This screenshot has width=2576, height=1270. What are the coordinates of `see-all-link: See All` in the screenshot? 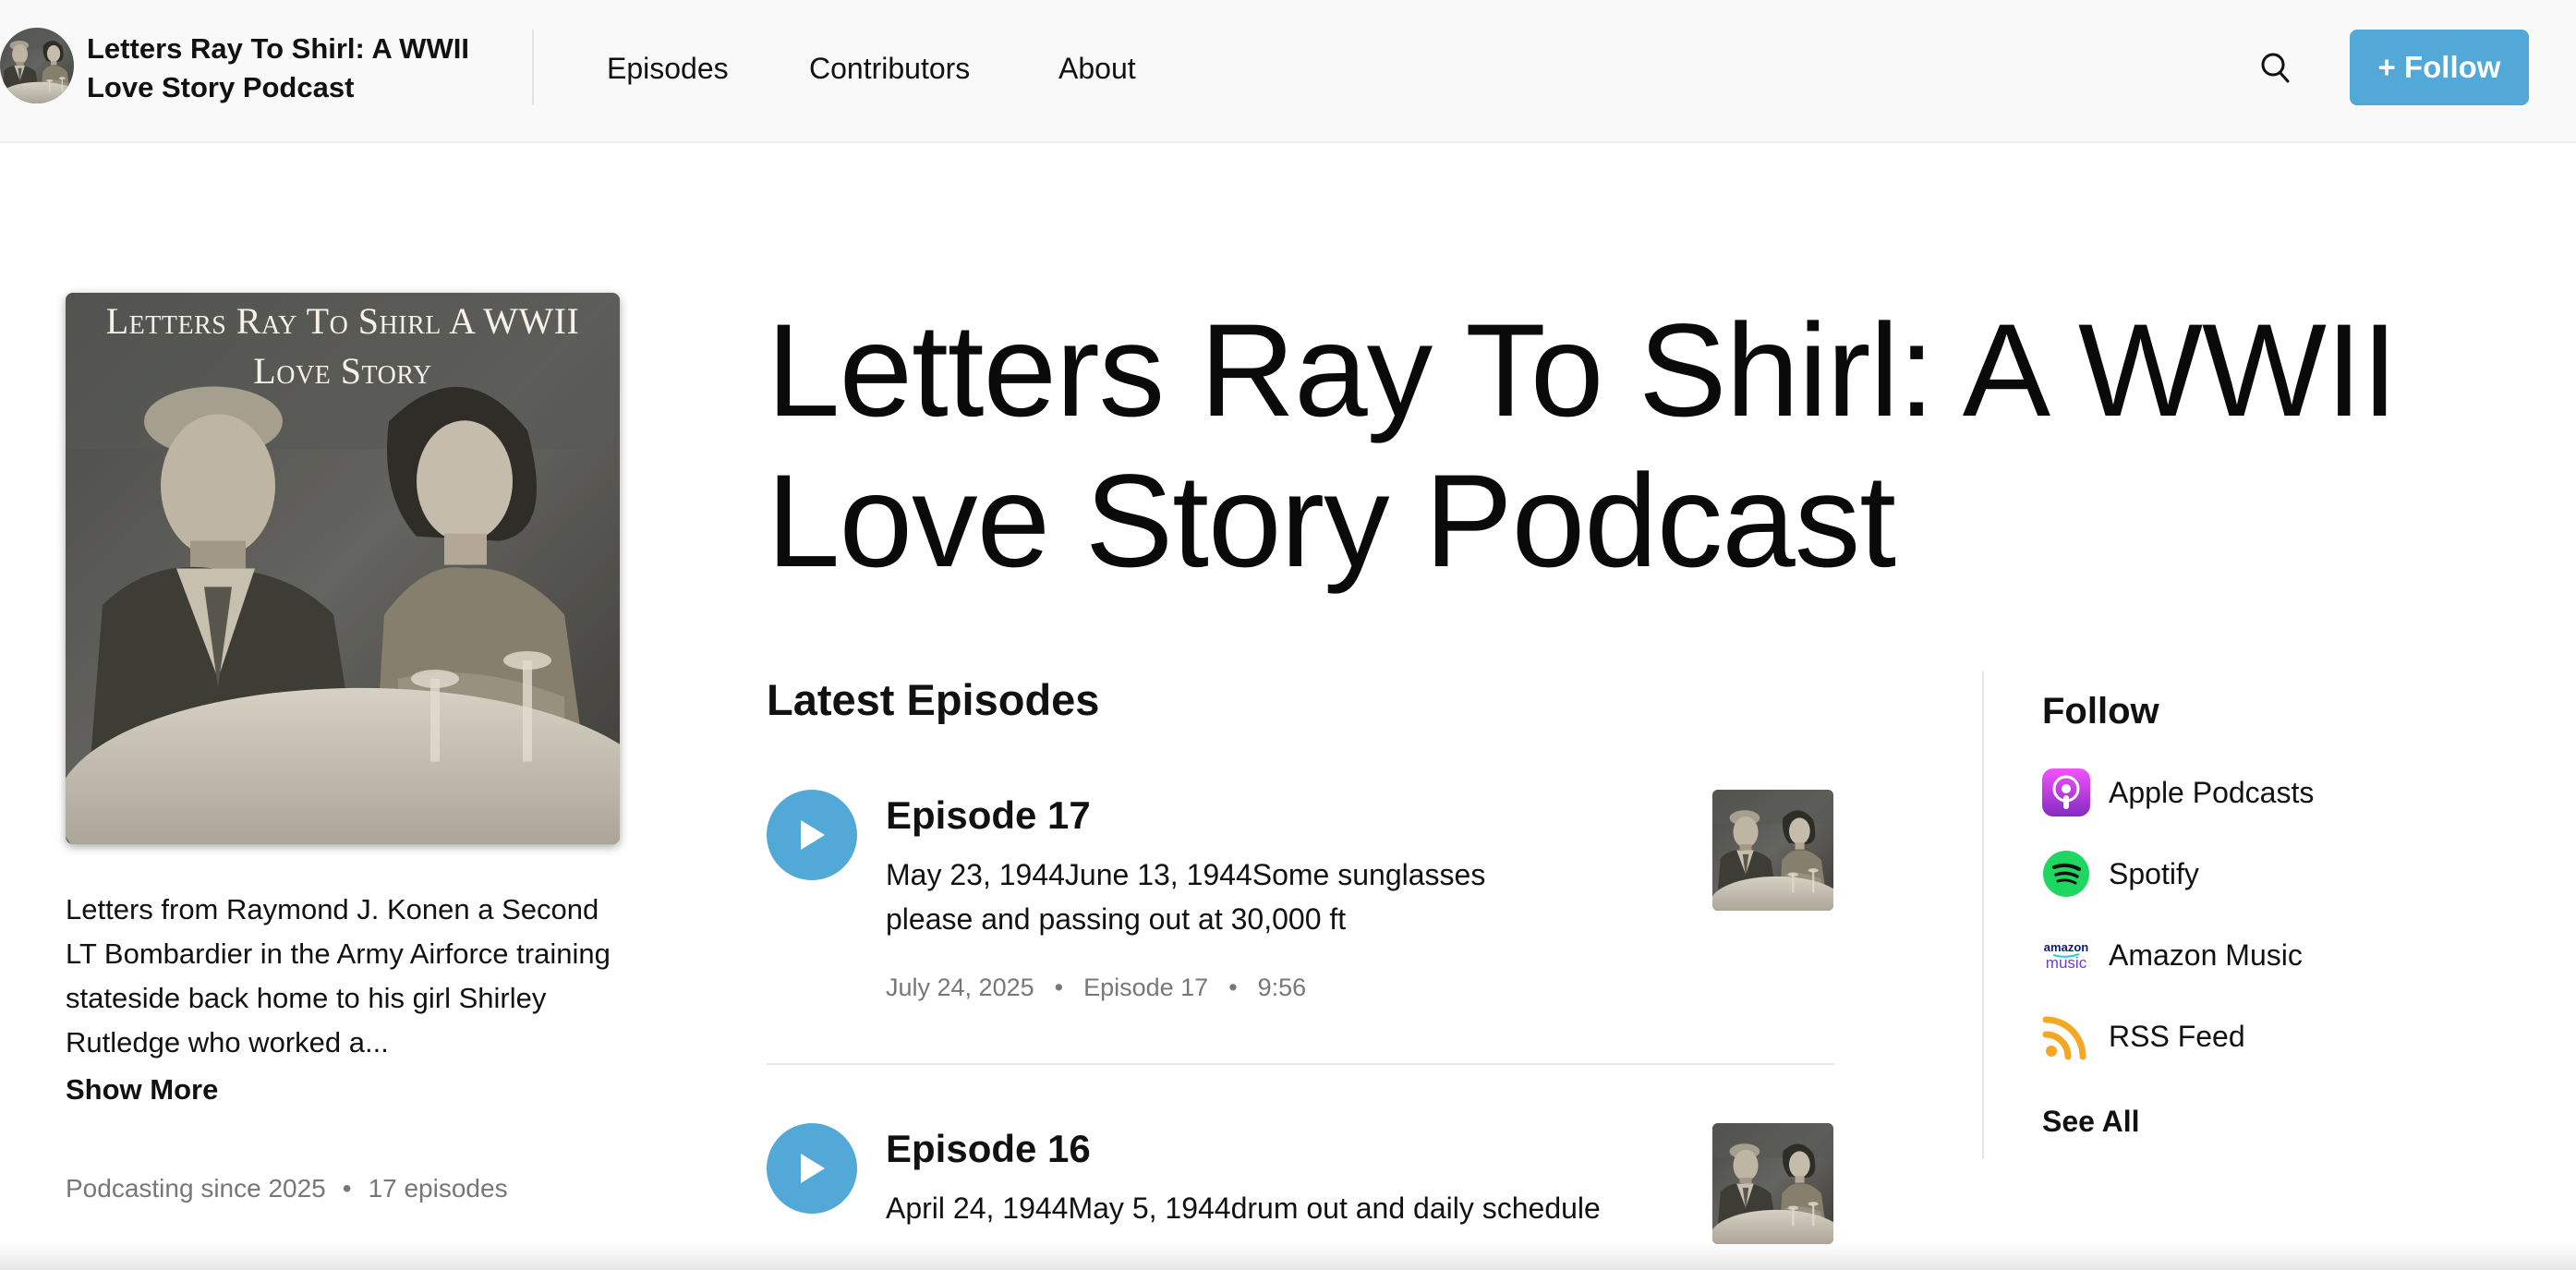 It's located at (2091, 1121).